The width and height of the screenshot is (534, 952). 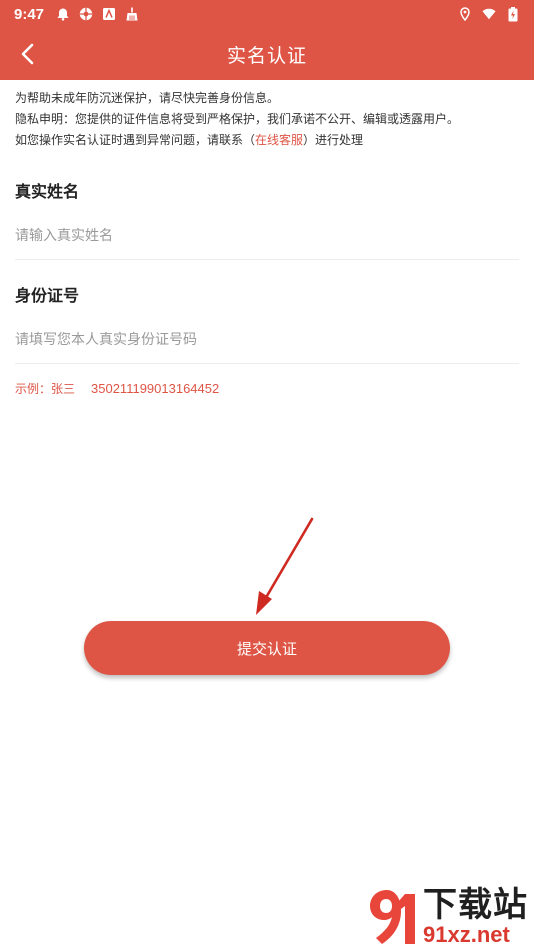 I want to click on id-number-label: 身份证号, so click(x=47, y=295).